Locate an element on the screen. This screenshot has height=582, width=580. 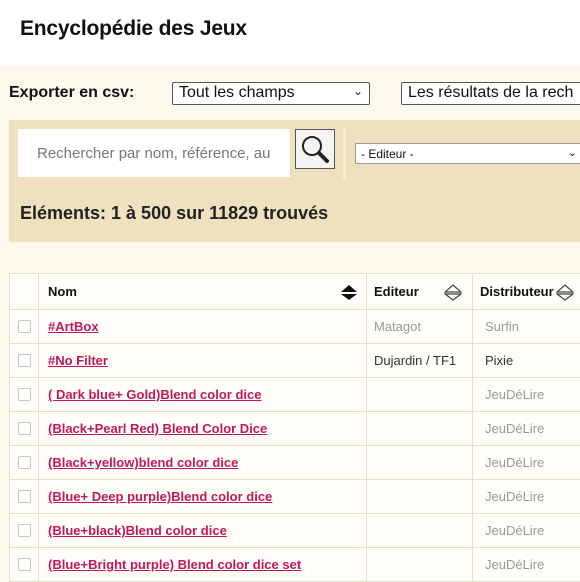
panel-divider is located at coordinates (344, 154).